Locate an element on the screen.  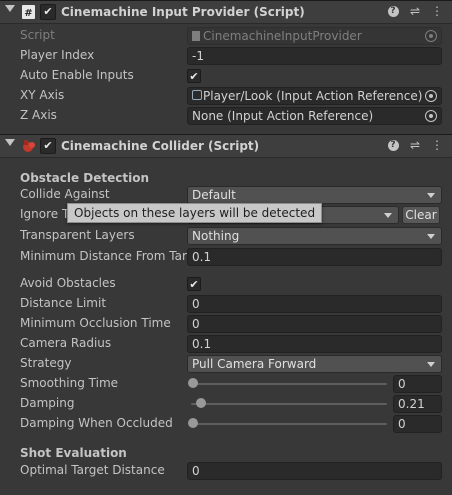
avoid-obstacles-label: Avoid Obstacles is located at coordinates (68, 283).